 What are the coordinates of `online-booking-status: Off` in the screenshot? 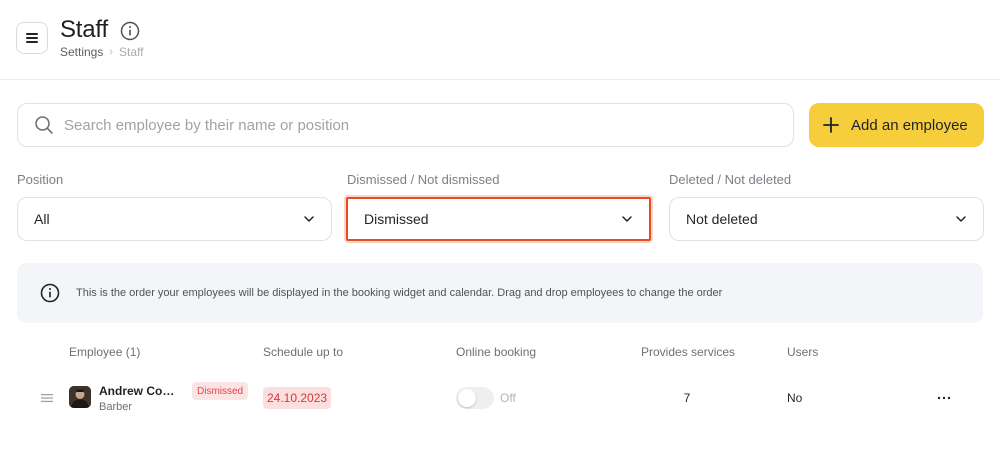 It's located at (508, 398).